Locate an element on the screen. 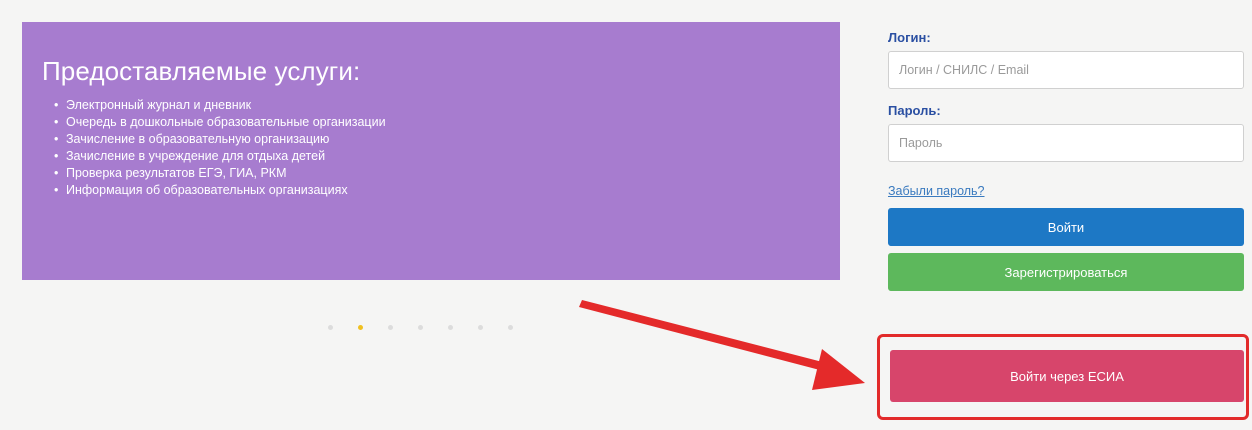 Image resolution: width=1252 pixels, height=430 pixels. service-item: Электронный журнал и дневник is located at coordinates (447, 105).